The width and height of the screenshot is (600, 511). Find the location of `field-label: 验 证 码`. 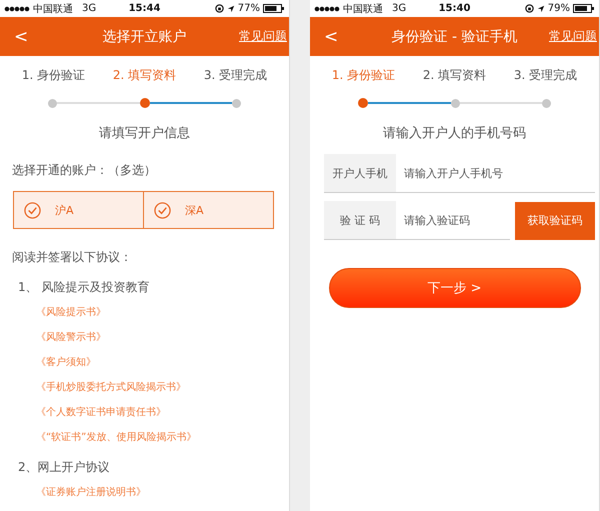

field-label: 验 证 码 is located at coordinates (360, 220).